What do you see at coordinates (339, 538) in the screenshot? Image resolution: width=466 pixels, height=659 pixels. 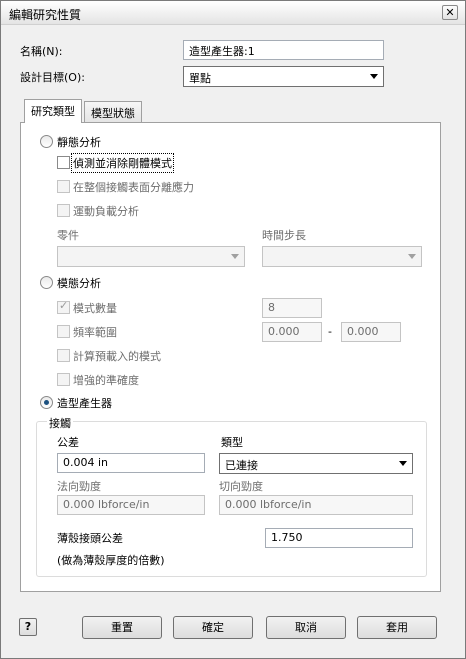 I see `shell-tolerance-input: 1.750` at bounding box center [339, 538].